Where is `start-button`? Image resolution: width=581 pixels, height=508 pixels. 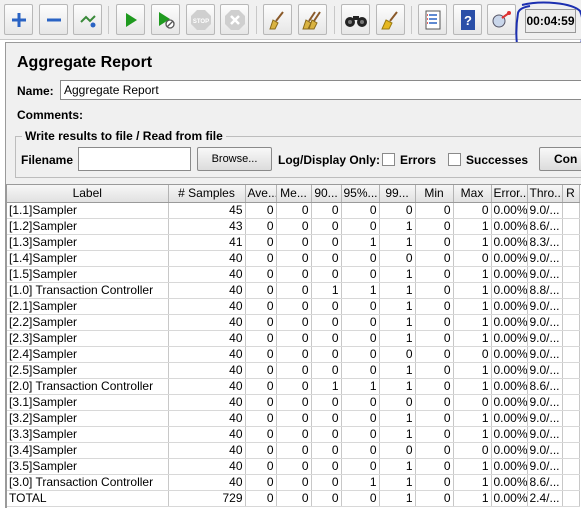 start-button is located at coordinates (130, 19).